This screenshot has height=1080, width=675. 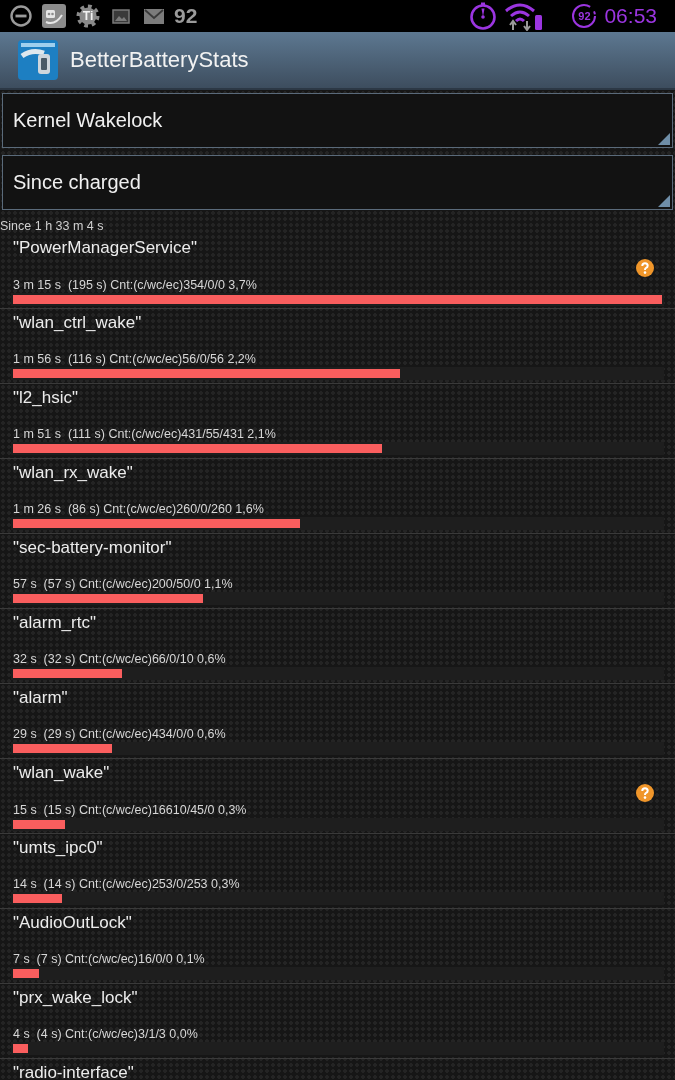 What do you see at coordinates (337, 182) in the screenshot?
I see `dropdown: Since charged` at bounding box center [337, 182].